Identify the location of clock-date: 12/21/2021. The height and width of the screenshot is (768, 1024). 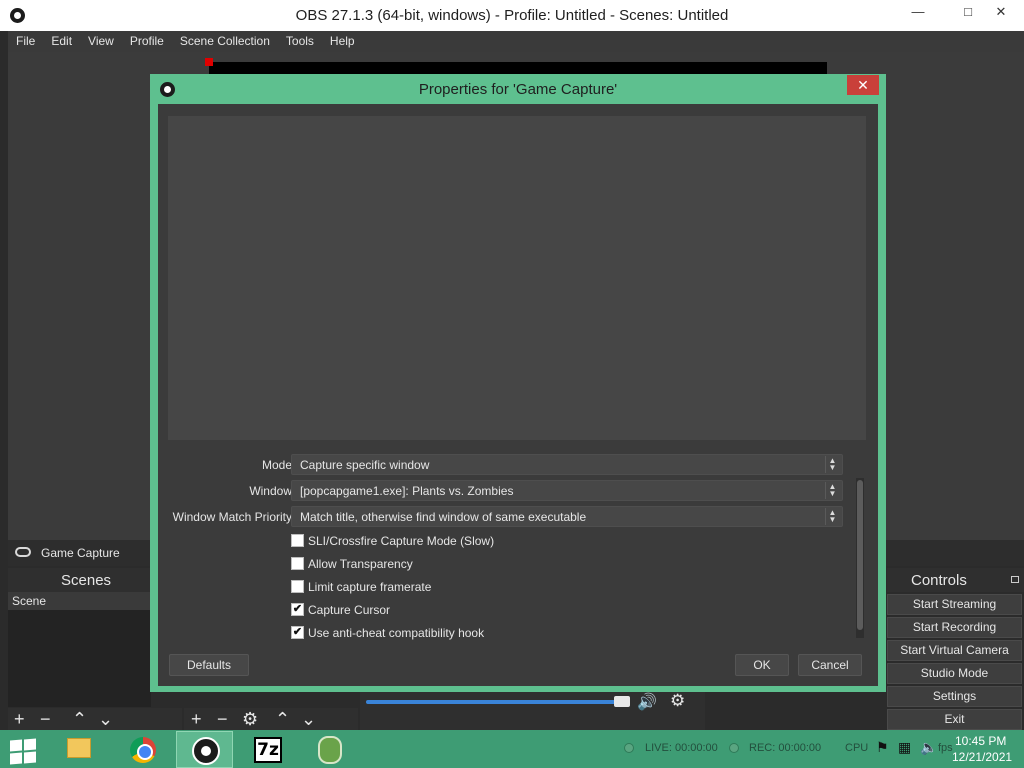
(982, 757).